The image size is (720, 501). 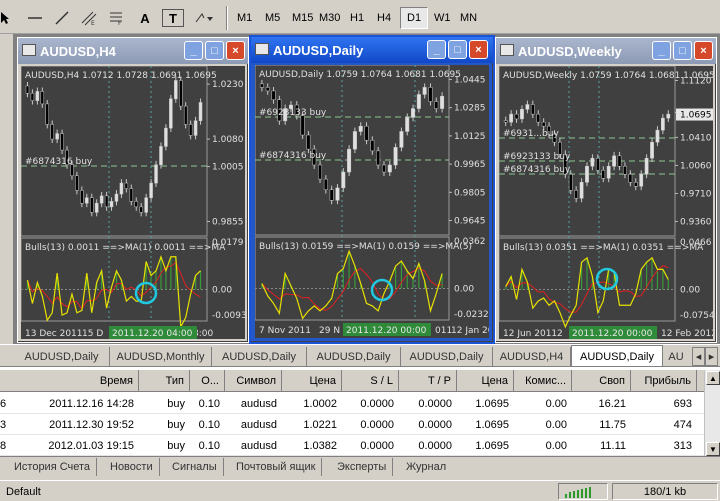 I want to click on tabs-scroll-left-icon: ◂, so click(x=698, y=356).